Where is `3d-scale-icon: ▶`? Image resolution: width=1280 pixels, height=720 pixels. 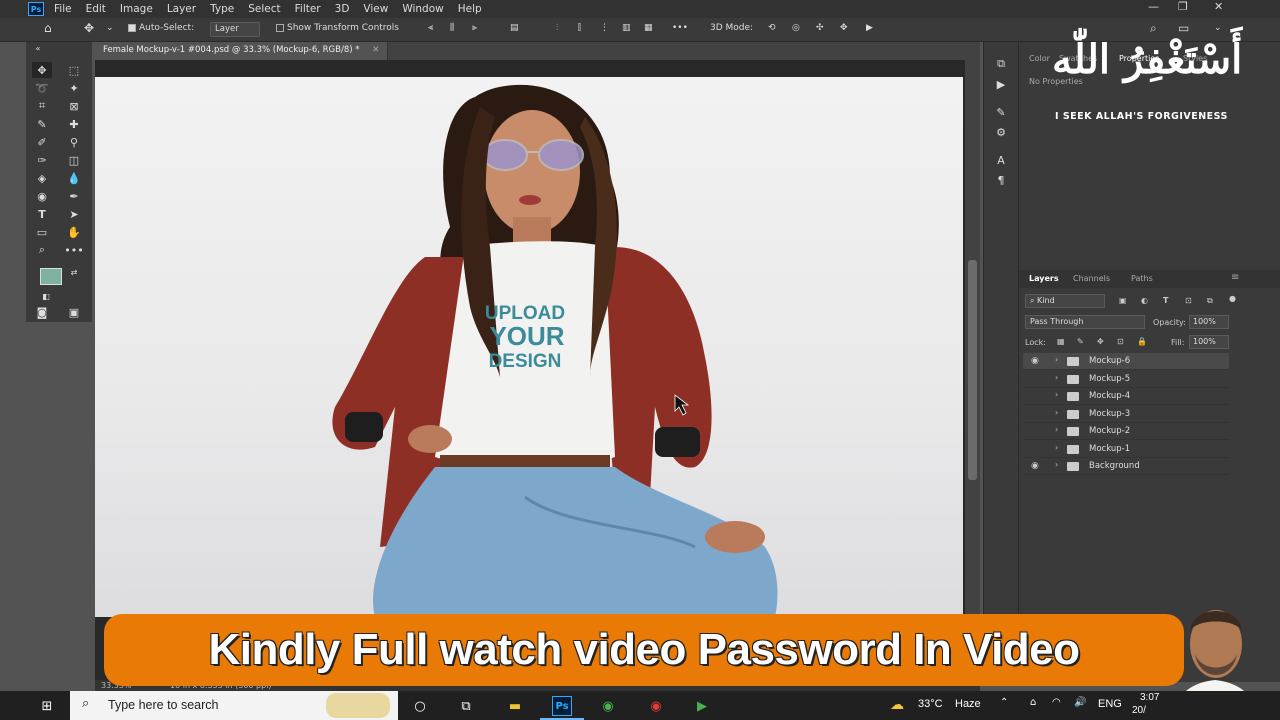 3d-scale-icon: ▶ is located at coordinates (869, 28).